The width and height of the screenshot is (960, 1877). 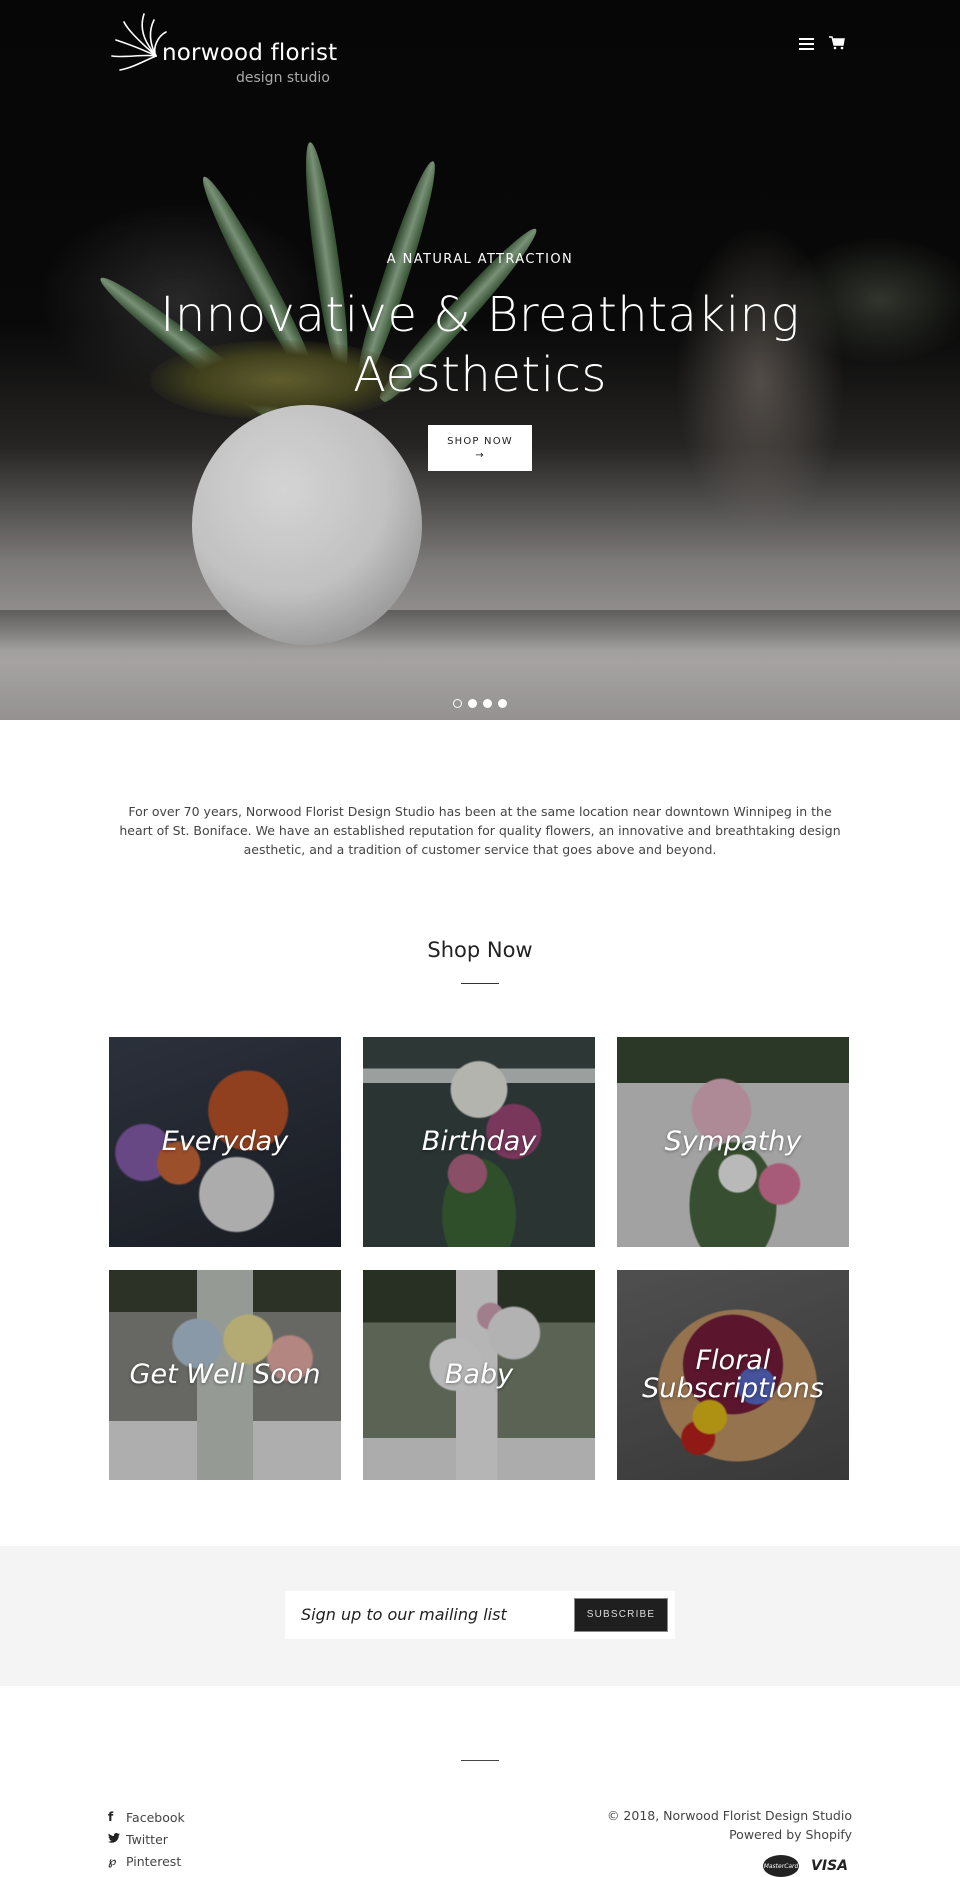 I want to click on social-link-label: Twitter, so click(x=147, y=1839).